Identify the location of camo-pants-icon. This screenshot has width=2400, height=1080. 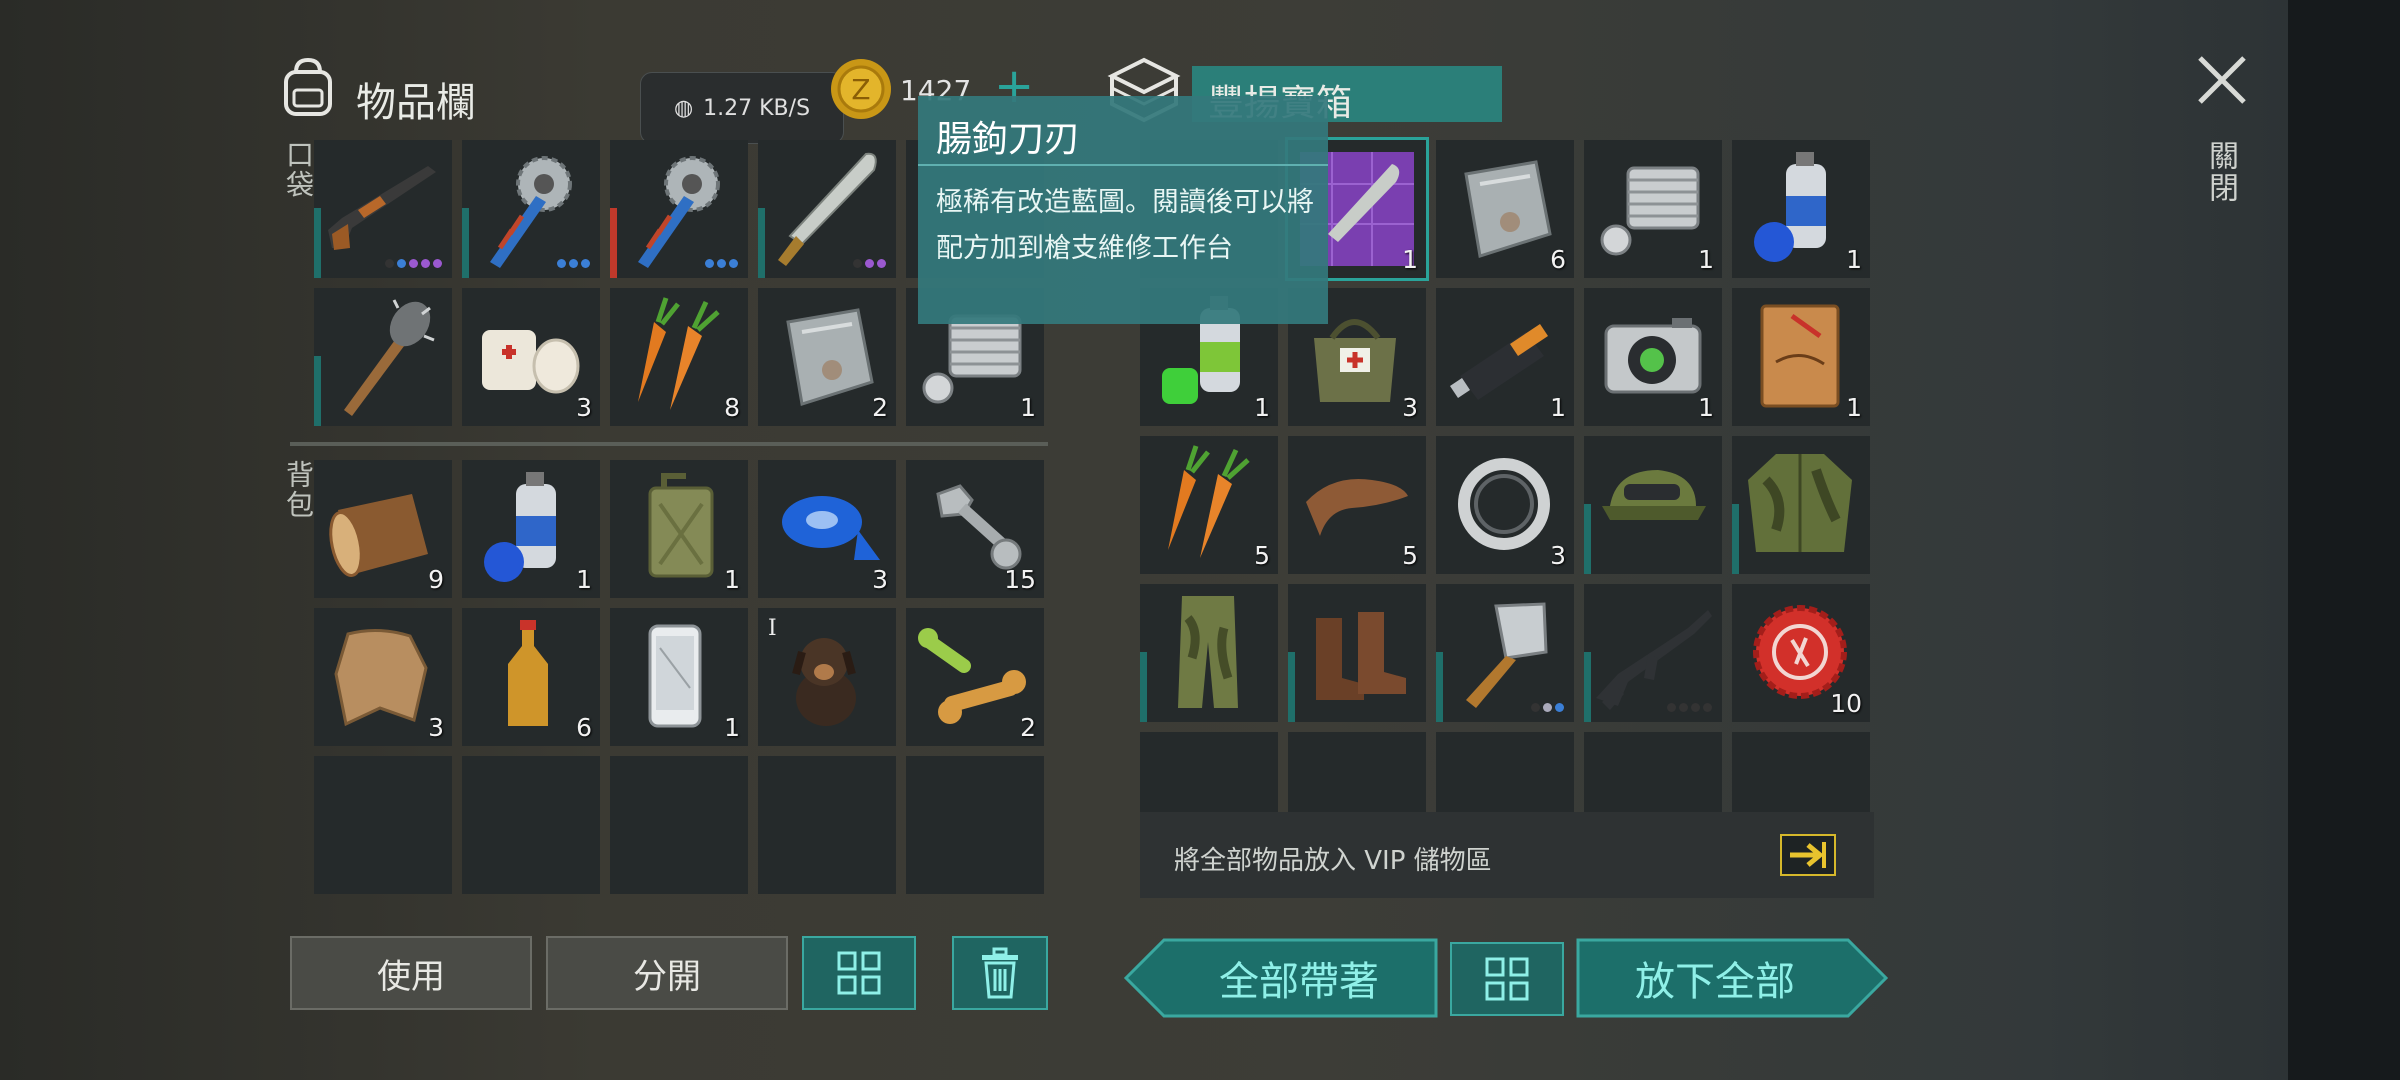
(1208, 652).